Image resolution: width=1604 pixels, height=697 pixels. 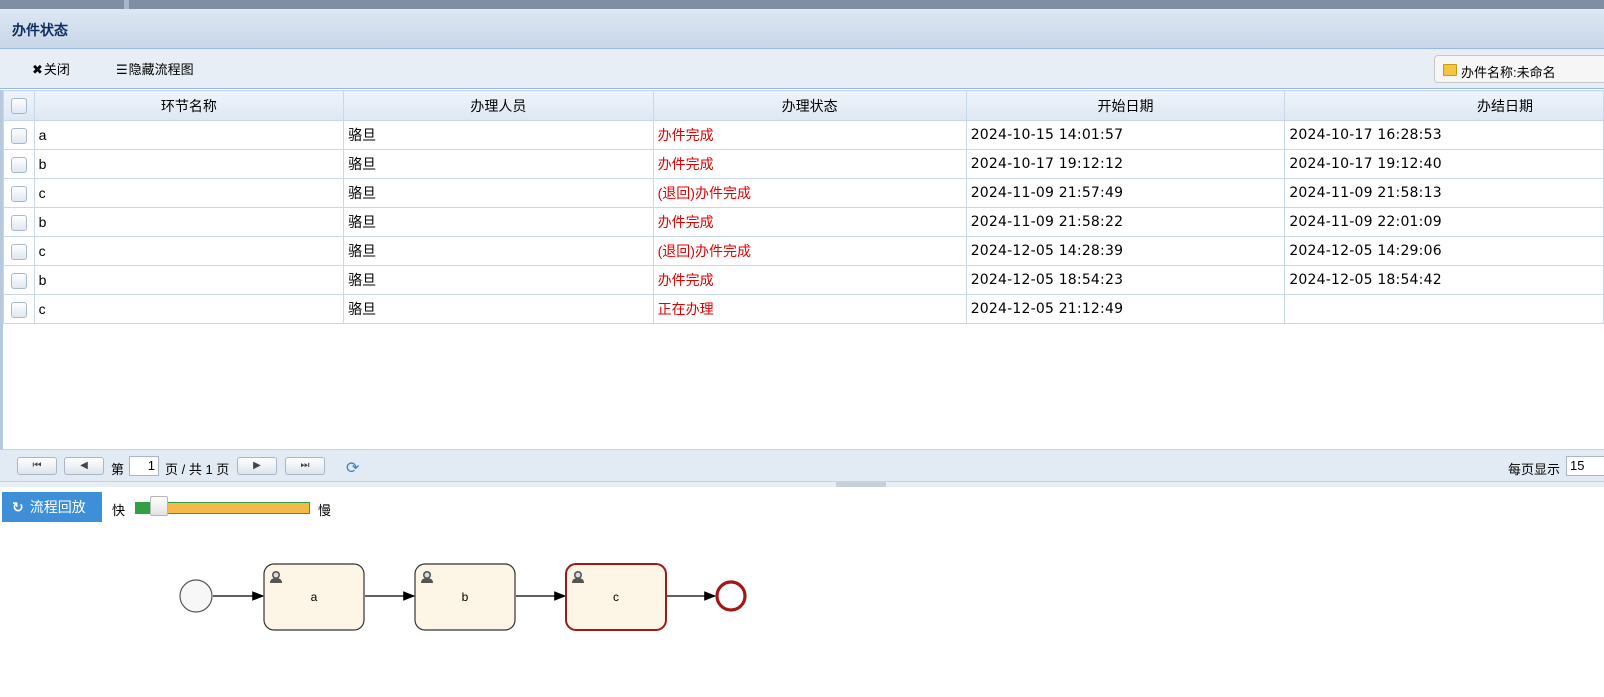 I want to click on column-header-step: 环节名称, so click(x=189, y=105).